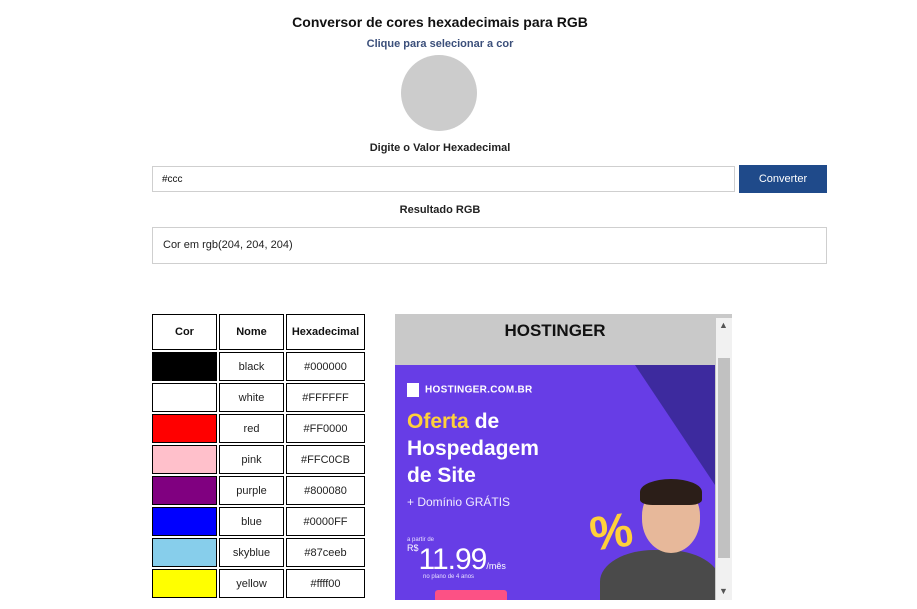 The image size is (917, 609). I want to click on scrollbar-thumb, so click(724, 458).